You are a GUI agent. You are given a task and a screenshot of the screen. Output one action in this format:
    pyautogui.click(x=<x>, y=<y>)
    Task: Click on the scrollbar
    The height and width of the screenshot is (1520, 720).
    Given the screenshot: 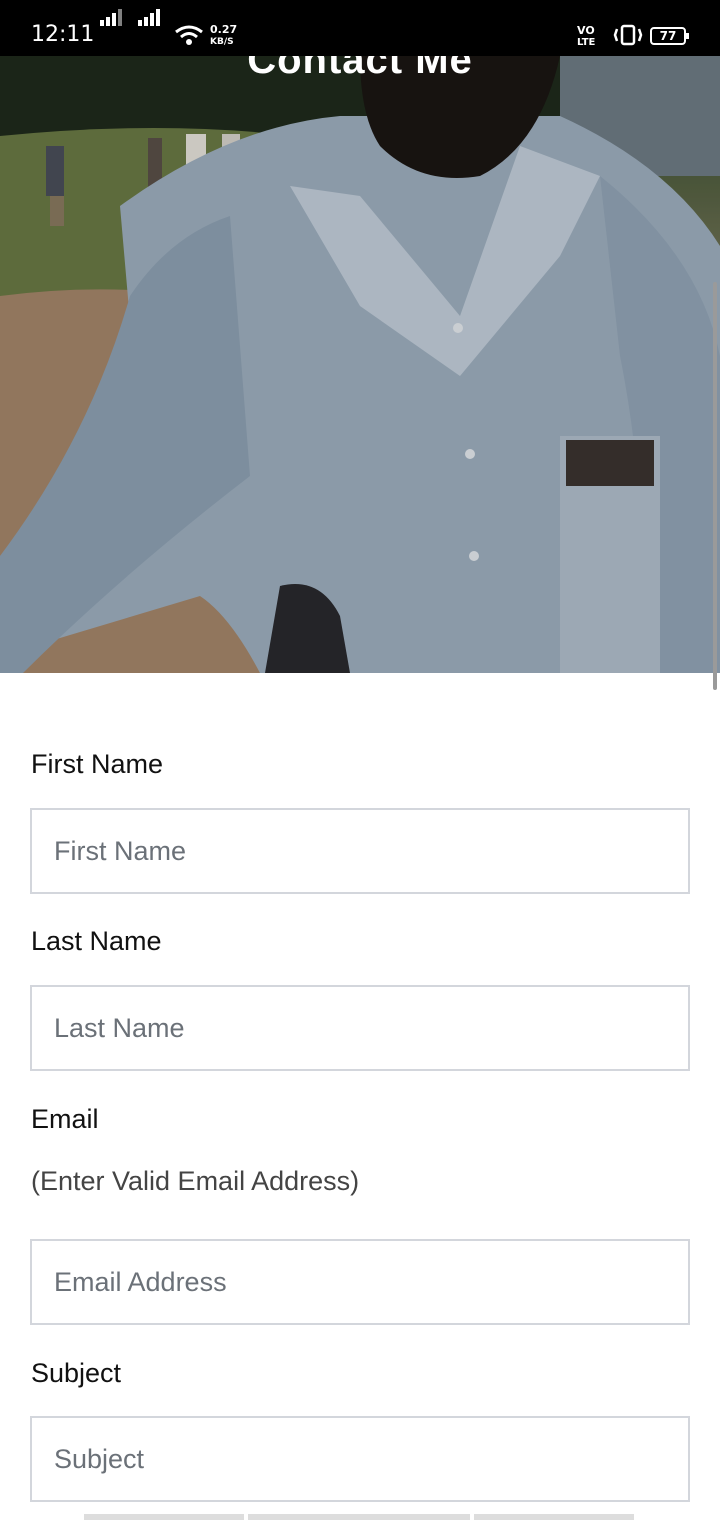 What is the action you would take?
    pyautogui.click(x=715, y=486)
    